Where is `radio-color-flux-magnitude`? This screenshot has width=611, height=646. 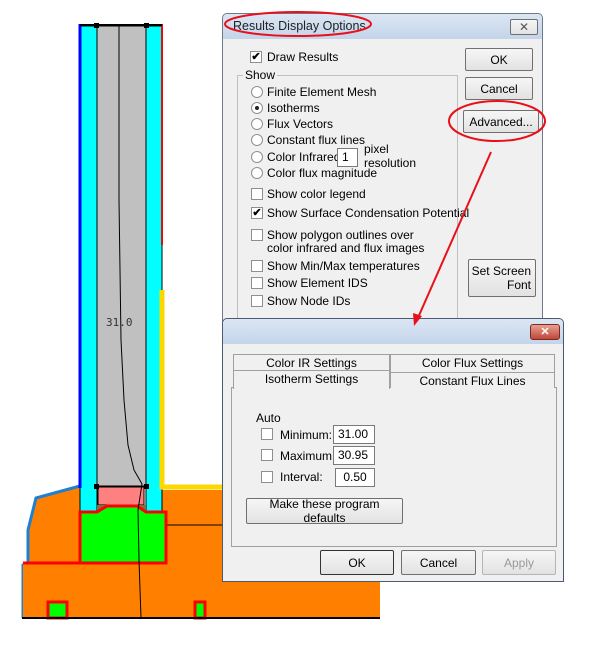
radio-color-flux-magnitude is located at coordinates (257, 173).